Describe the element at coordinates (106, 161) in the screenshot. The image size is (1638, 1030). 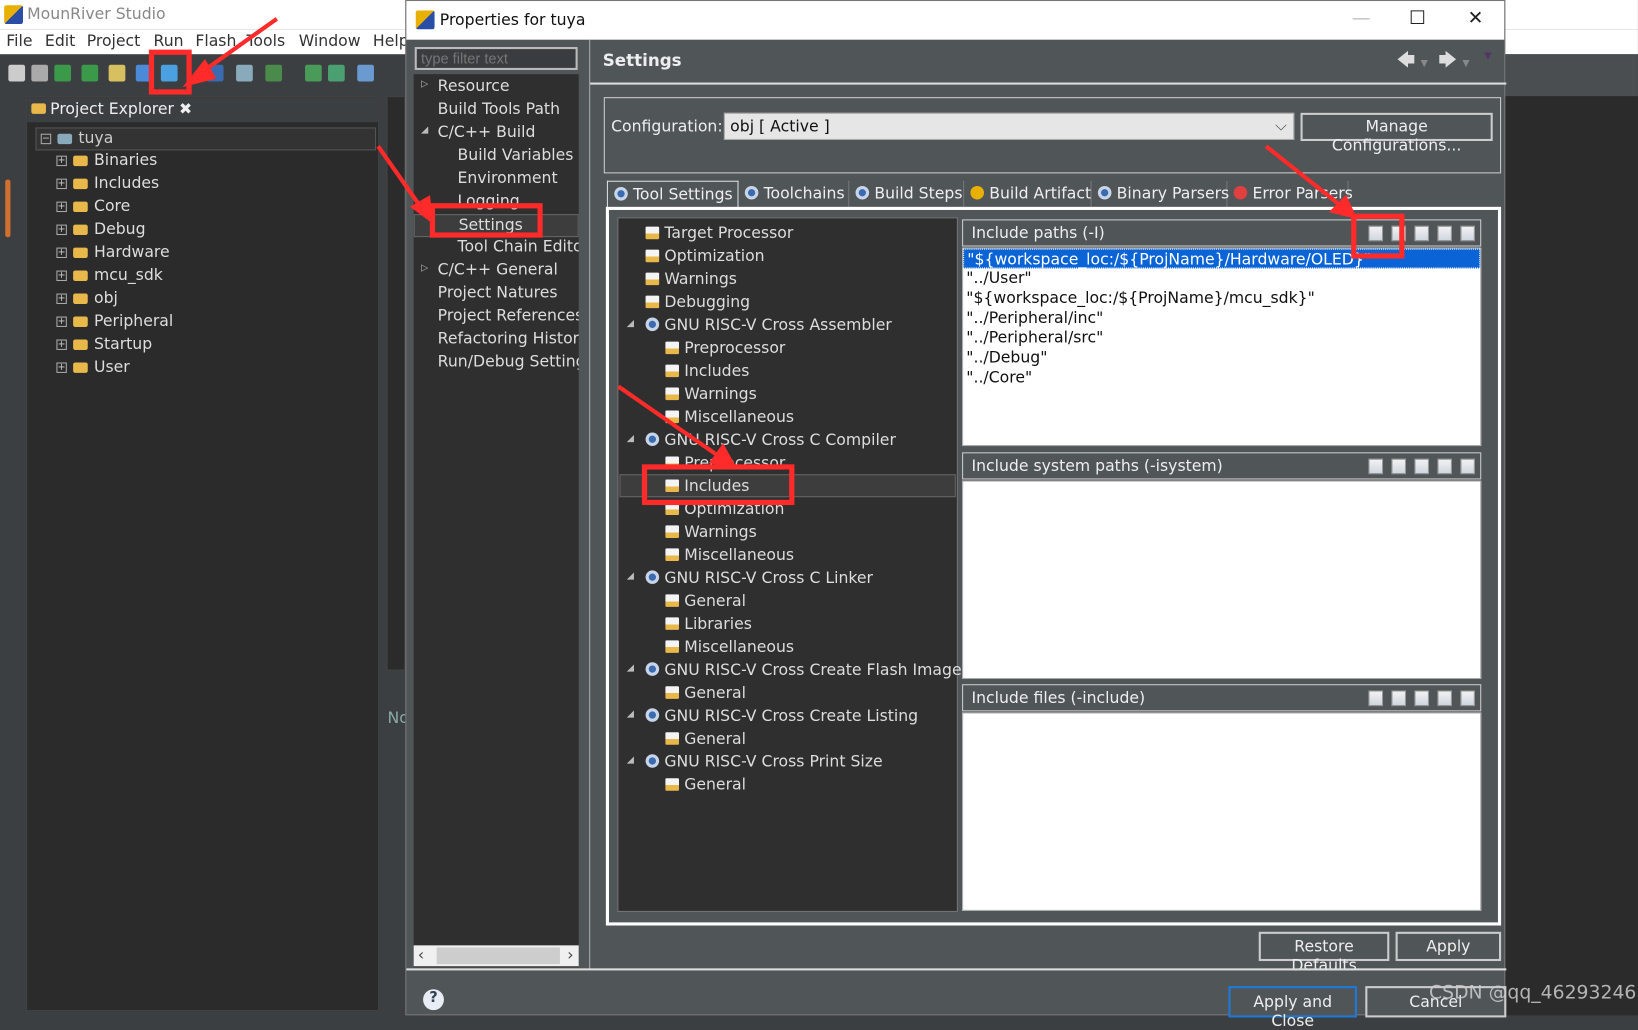
I see `tree-item: + Binaries` at that location.